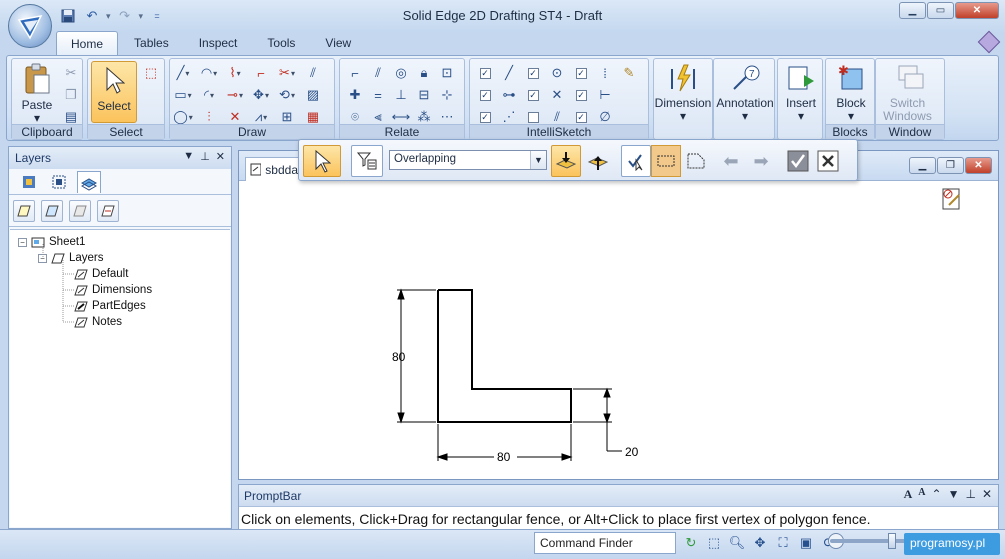 Image resolution: width=1005 pixels, height=559 pixels. What do you see at coordinates (636, 161) in the screenshot?
I see `accept-selection-button` at bounding box center [636, 161].